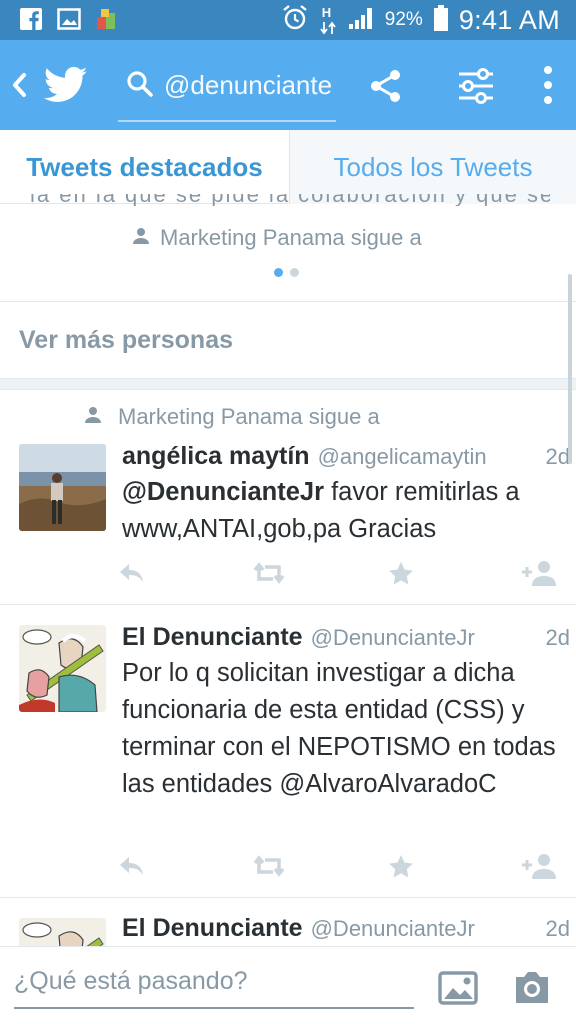 This screenshot has height=1024, width=576. I want to click on tweet-context-text: Marketing Panama sigue a, so click(249, 416).